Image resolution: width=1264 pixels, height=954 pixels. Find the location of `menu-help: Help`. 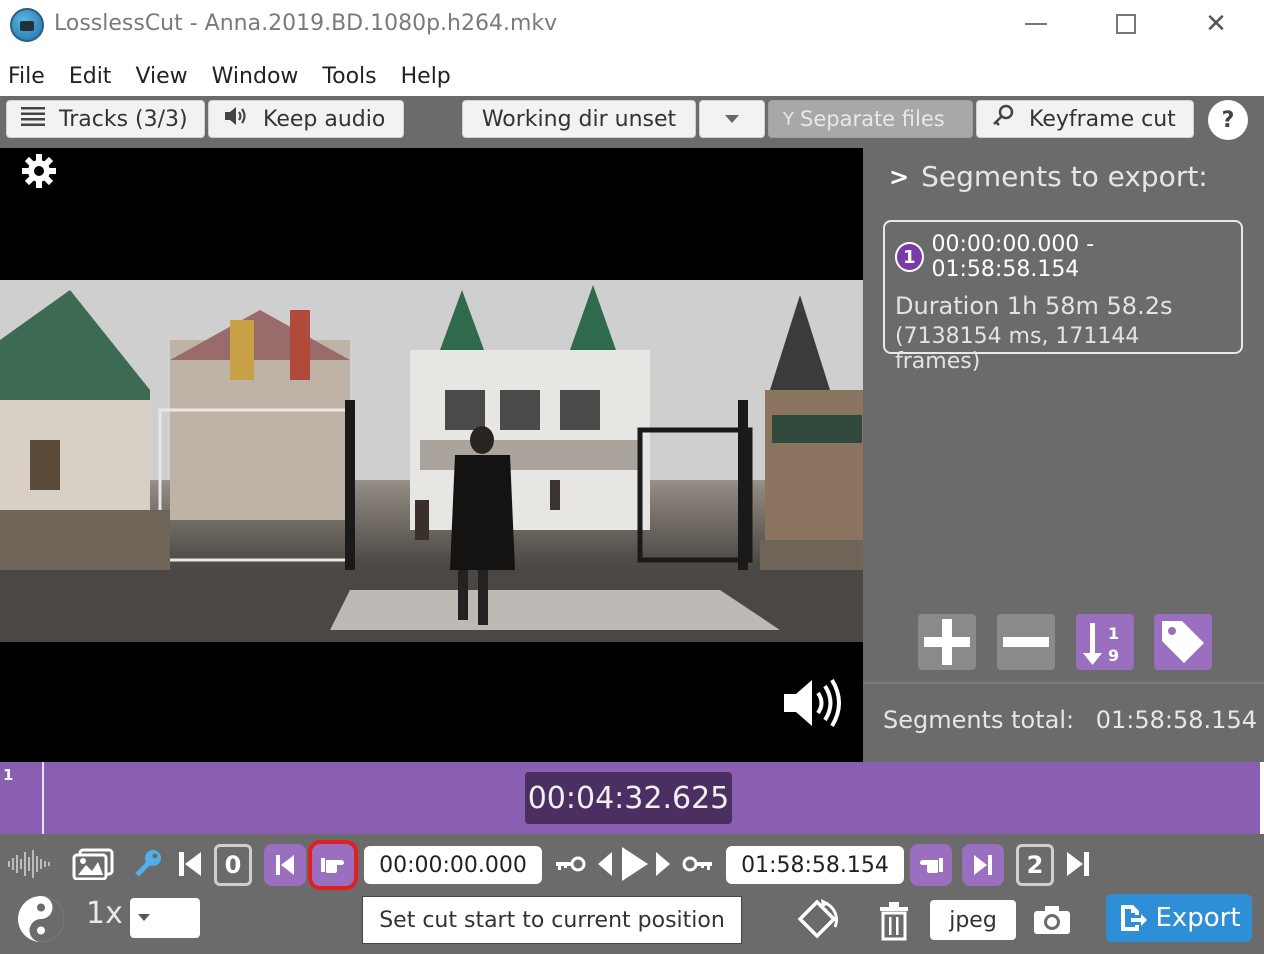

menu-help: Help is located at coordinates (428, 76).